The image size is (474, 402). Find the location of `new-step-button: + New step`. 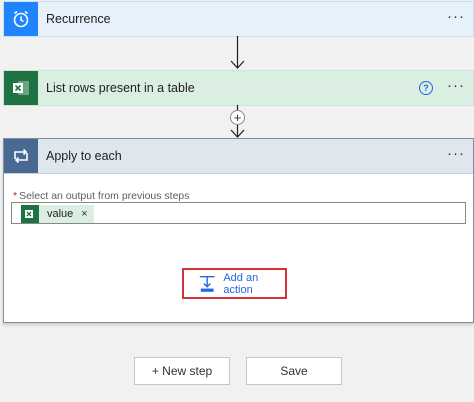

new-step-button: + New step is located at coordinates (182, 371).